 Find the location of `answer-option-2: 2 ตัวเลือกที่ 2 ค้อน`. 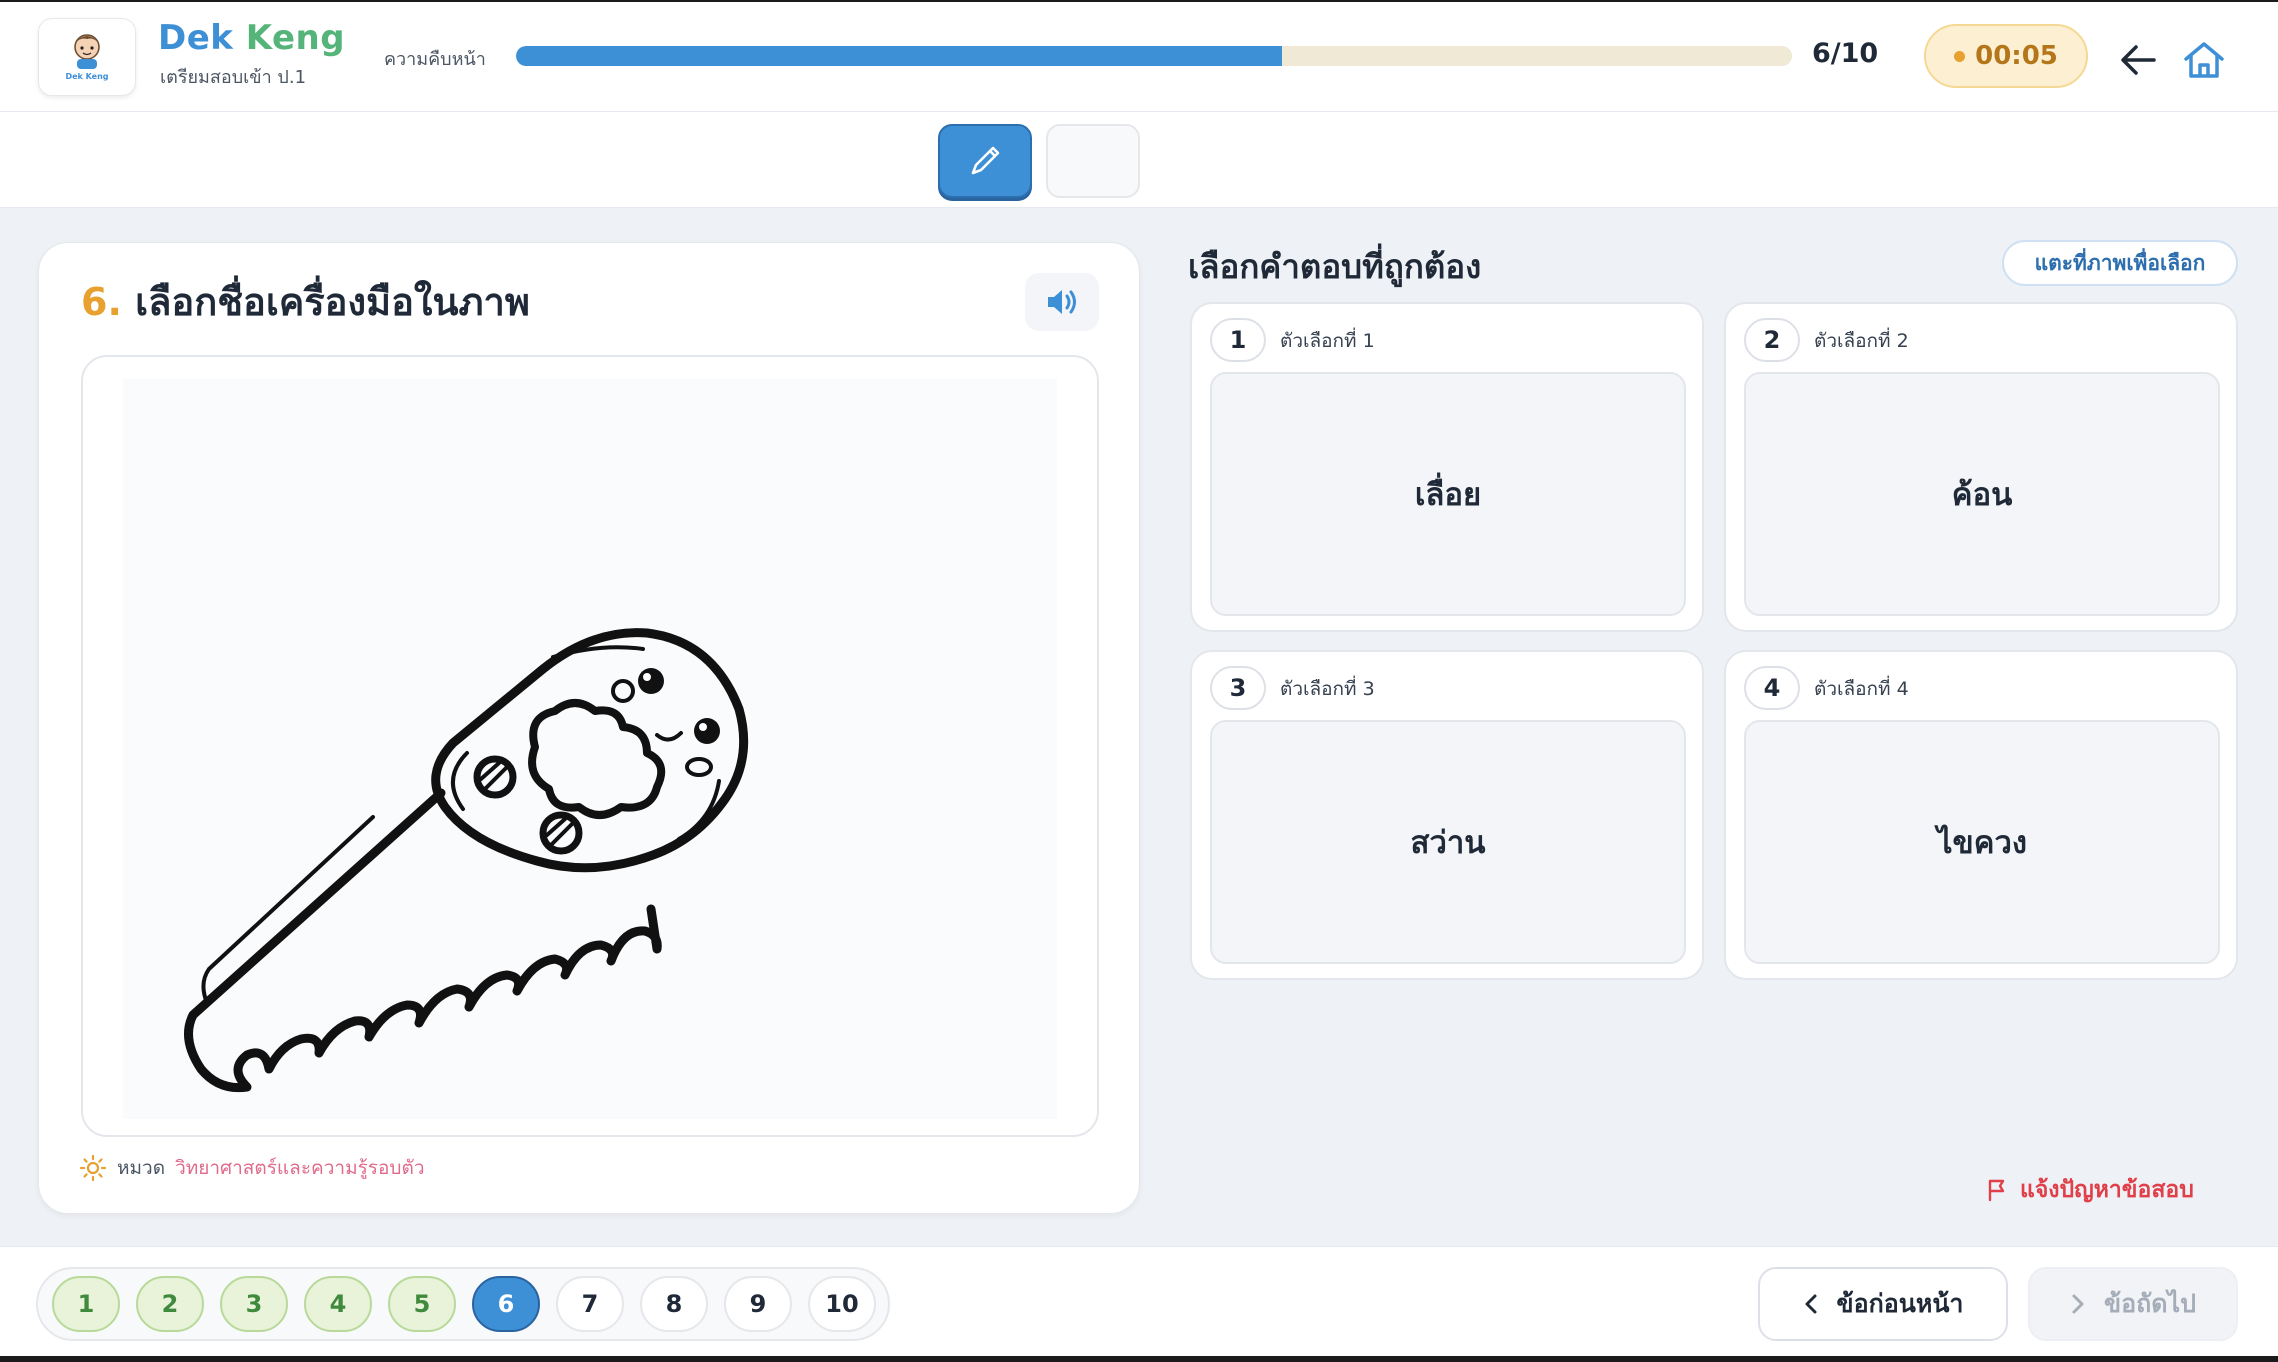

answer-option-2: 2 ตัวเลือกที่ 2 ค้อน is located at coordinates (1981, 467).